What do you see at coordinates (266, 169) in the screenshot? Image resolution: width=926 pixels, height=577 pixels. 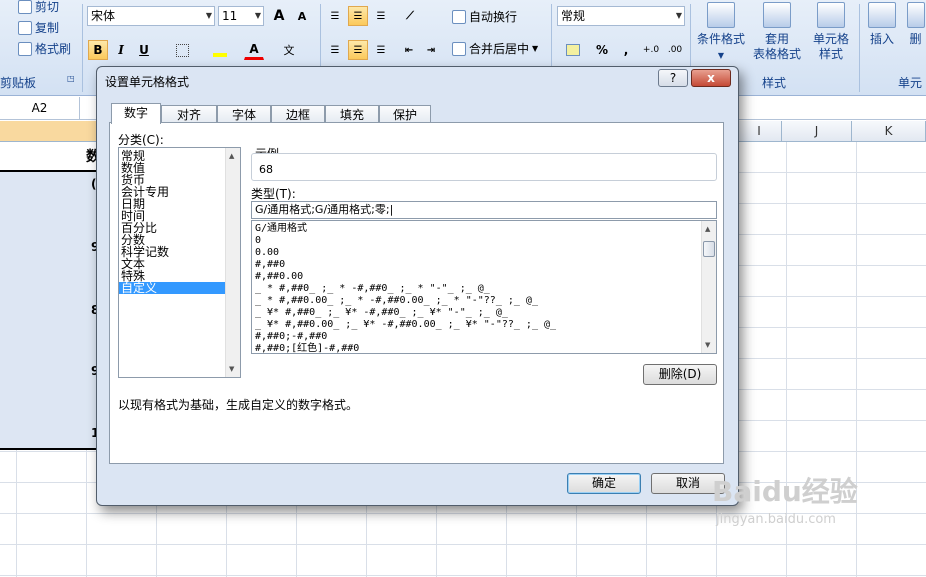 I see `sample-value: 68` at bounding box center [266, 169].